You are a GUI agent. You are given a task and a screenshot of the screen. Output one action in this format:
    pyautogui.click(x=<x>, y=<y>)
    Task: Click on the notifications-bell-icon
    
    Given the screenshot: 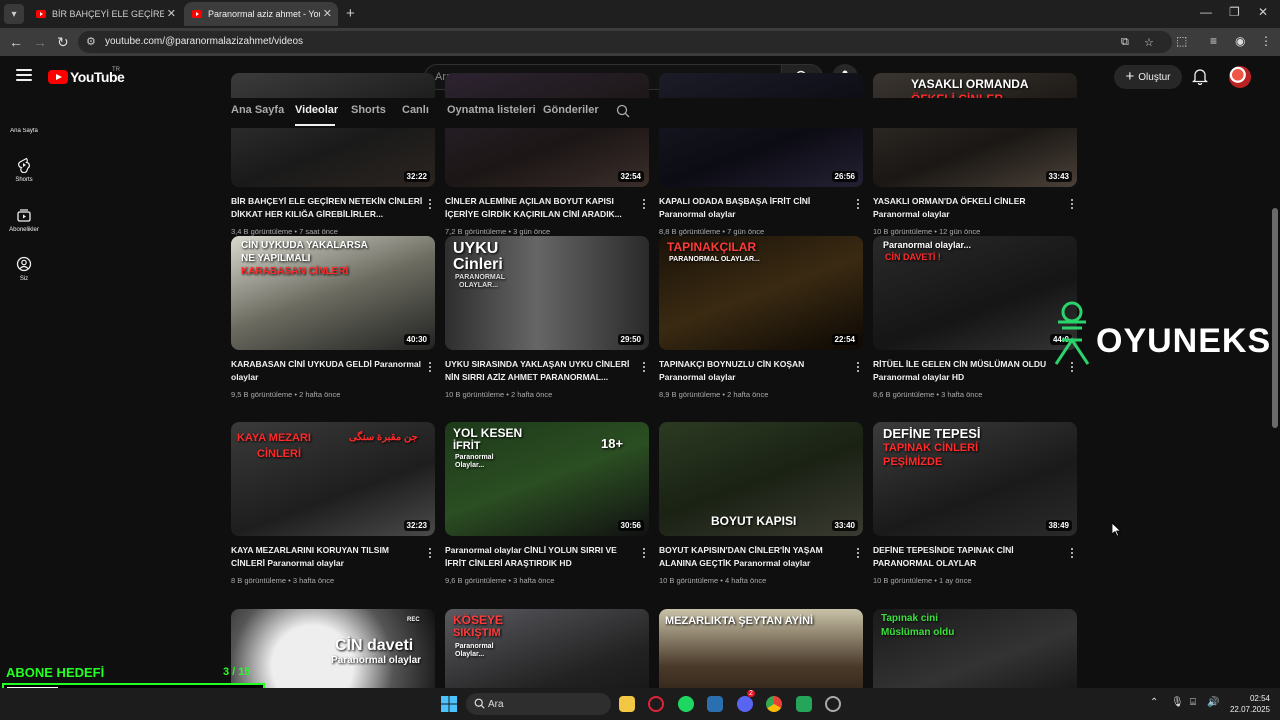 What is the action you would take?
    pyautogui.click(x=1200, y=76)
    